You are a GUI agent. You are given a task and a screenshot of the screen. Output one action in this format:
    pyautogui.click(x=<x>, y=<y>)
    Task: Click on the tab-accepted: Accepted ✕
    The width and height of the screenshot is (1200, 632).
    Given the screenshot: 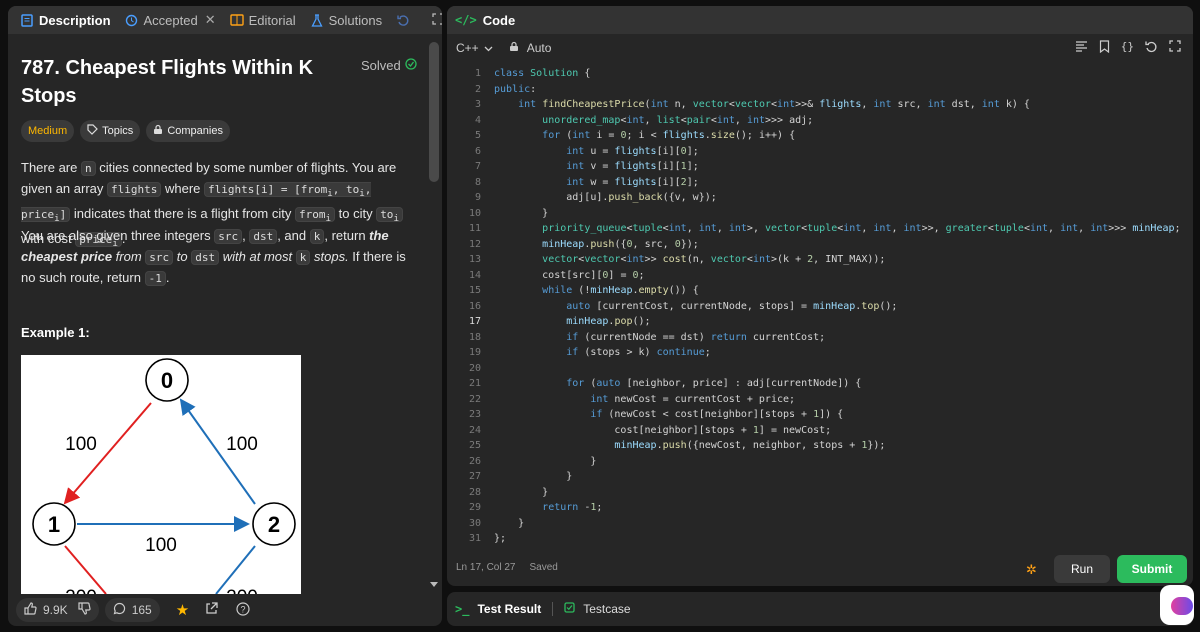 What is the action you would take?
    pyautogui.click(x=170, y=20)
    